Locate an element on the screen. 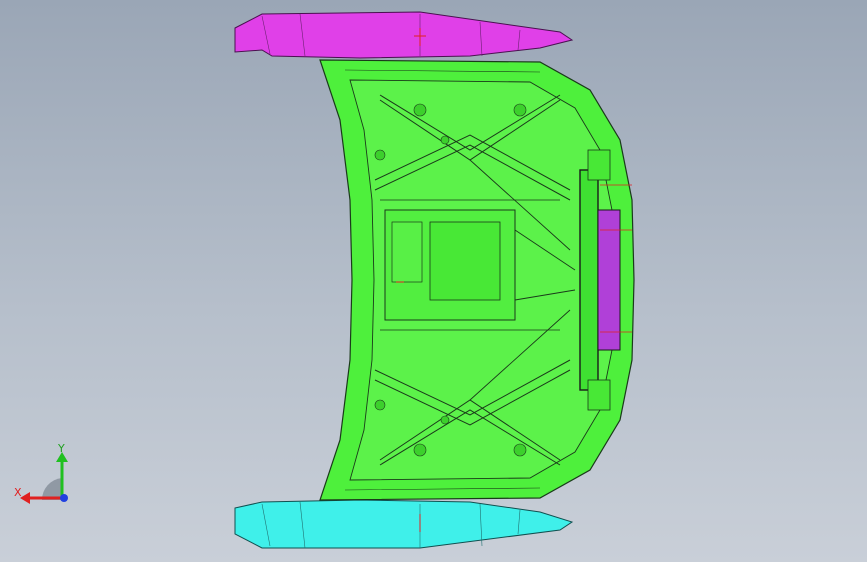  y-axis-label: Y is located at coordinates (61, 448).